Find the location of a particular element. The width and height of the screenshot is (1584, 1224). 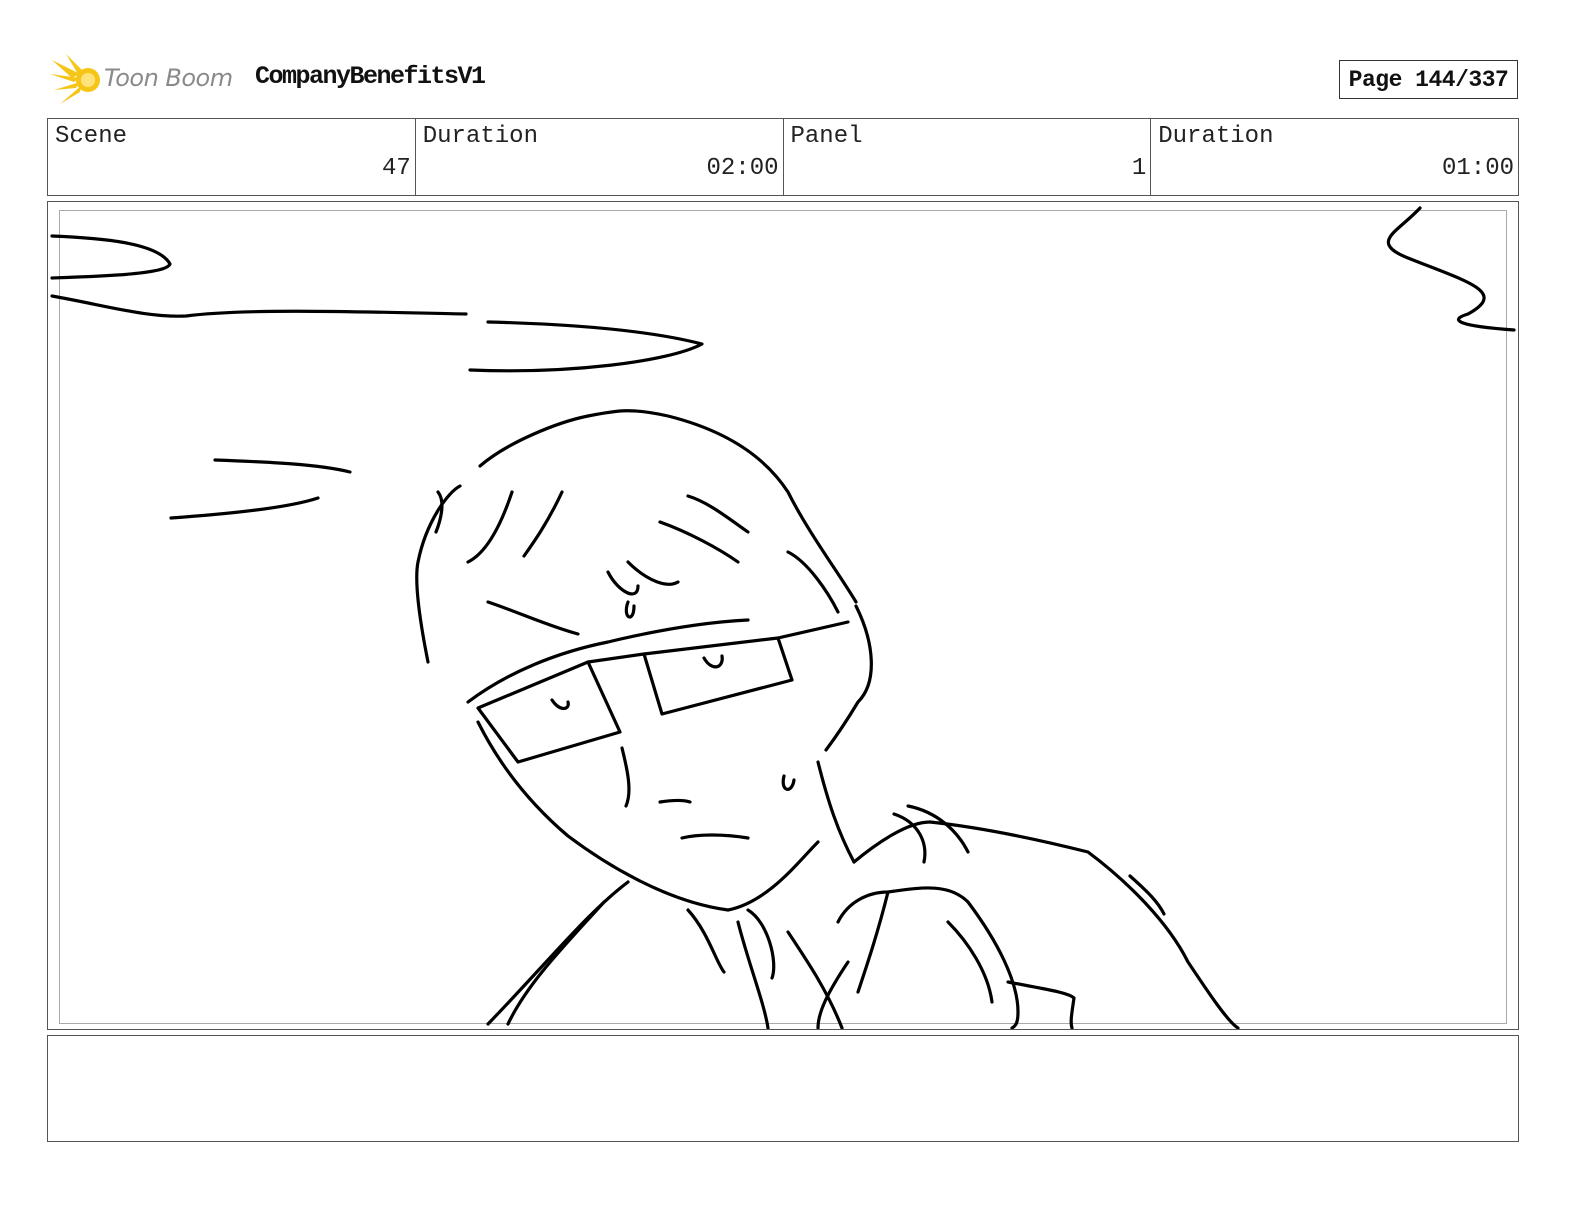

toon-boom-logo: Toon Boom is located at coordinates (145, 81).